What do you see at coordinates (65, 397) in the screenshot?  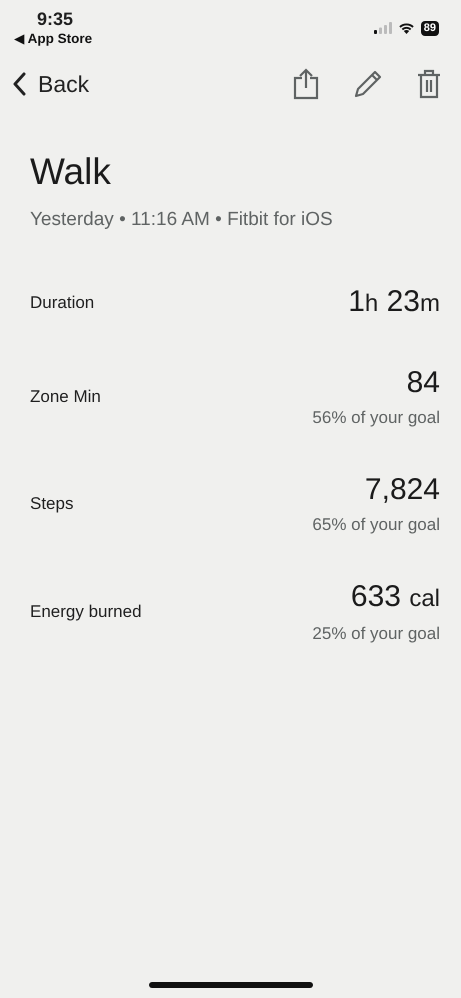 I see `metric-label: Zone Min` at bounding box center [65, 397].